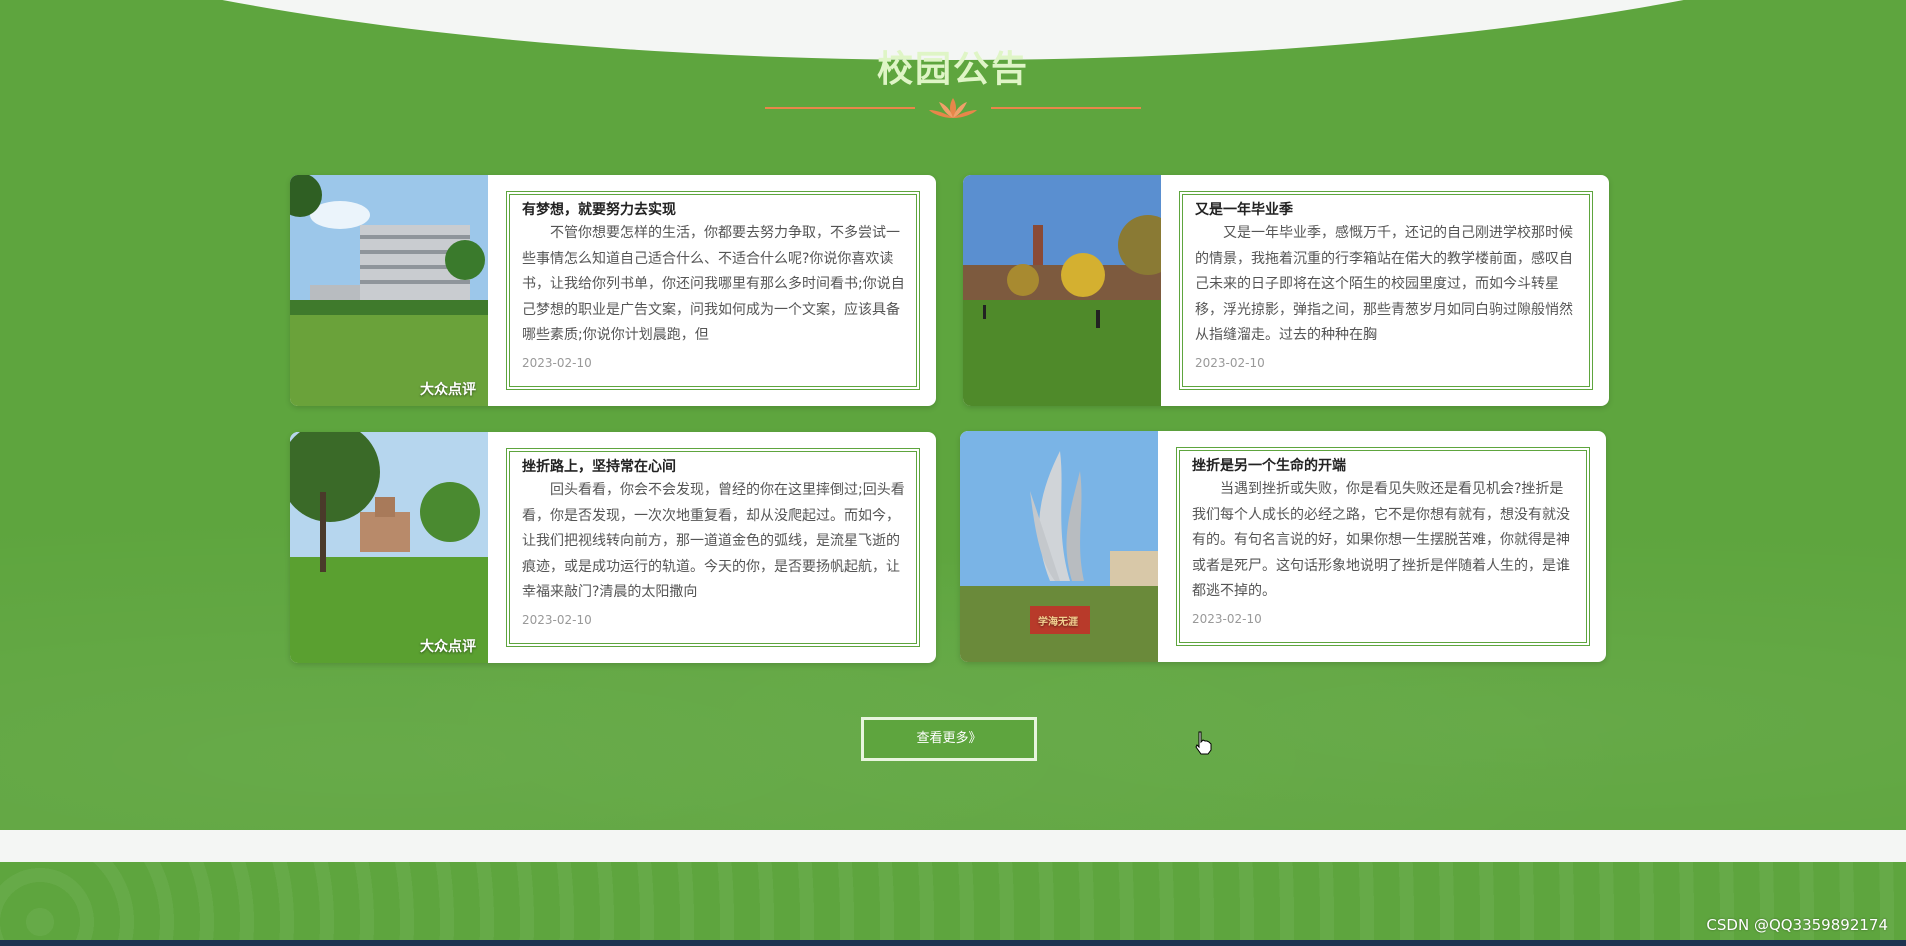  I want to click on sculpture-plaque-text: 学海无涯, so click(1058, 622).